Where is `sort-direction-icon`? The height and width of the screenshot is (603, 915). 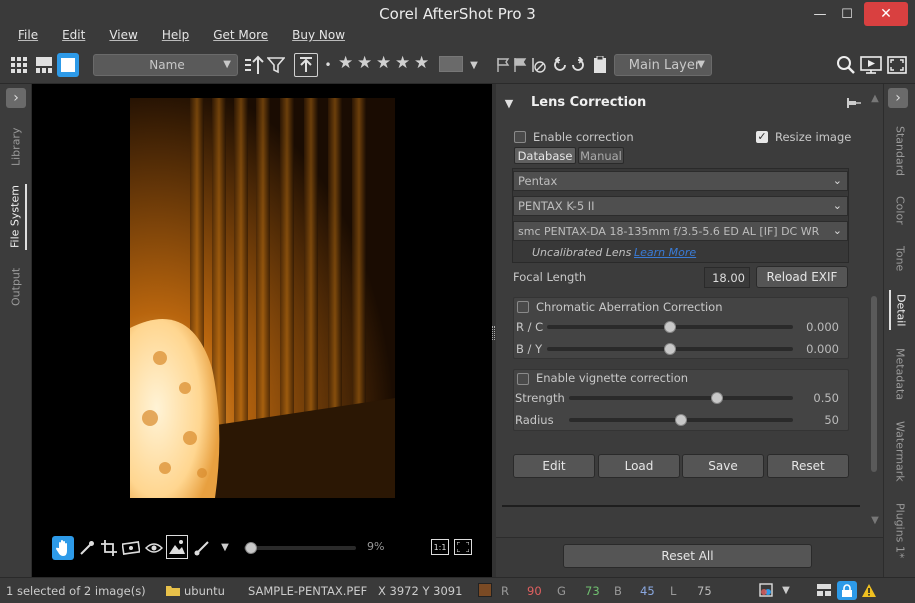
sort-direction-icon is located at coordinates (254, 65).